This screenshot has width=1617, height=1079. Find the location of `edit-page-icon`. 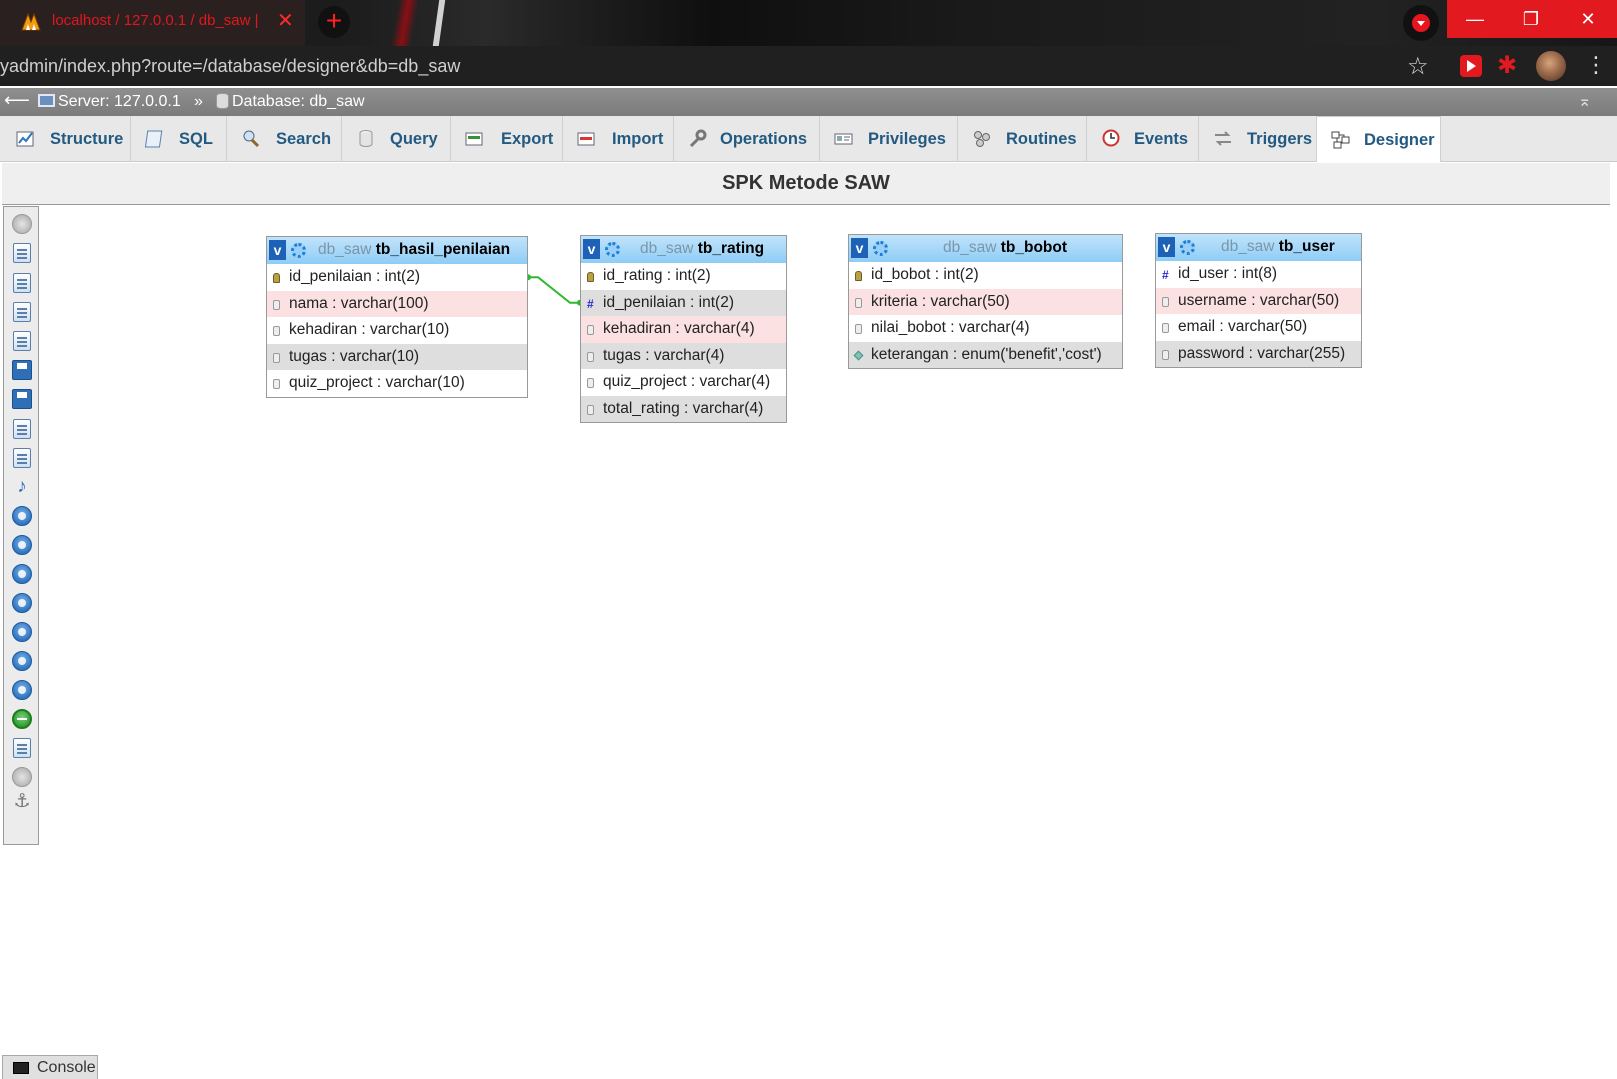

edit-page-icon is located at coordinates (22, 341).